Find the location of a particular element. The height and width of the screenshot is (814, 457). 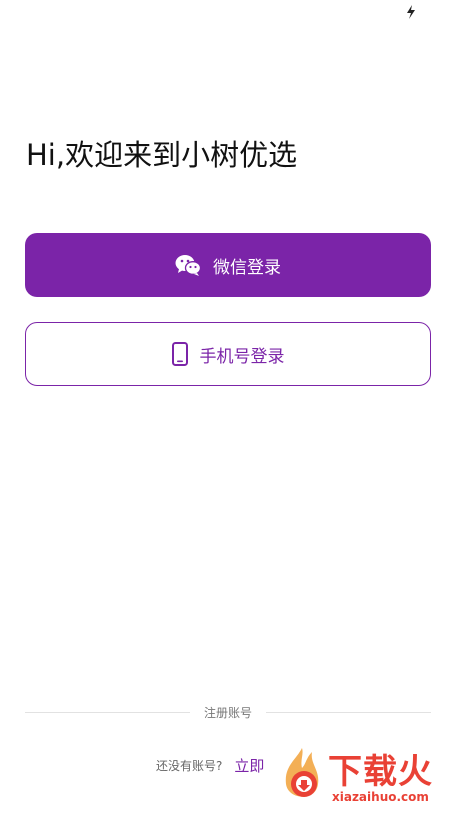

register-divider-label: 注册账号 is located at coordinates (228, 712).